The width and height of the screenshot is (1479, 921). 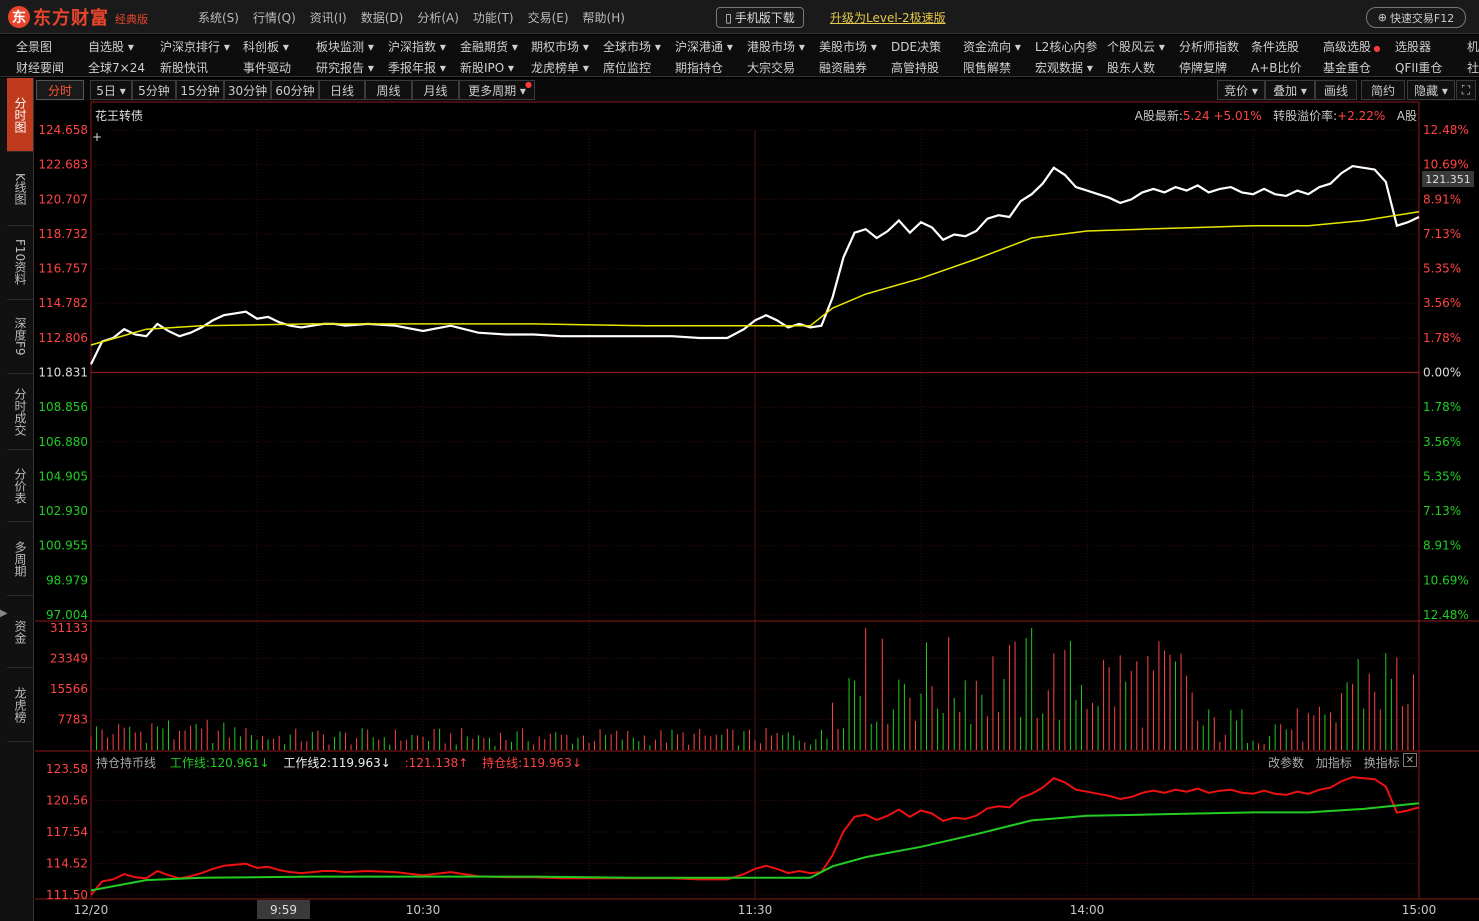 What do you see at coordinates (1361, 116) in the screenshot?
I see `premium-value: +2.22%` at bounding box center [1361, 116].